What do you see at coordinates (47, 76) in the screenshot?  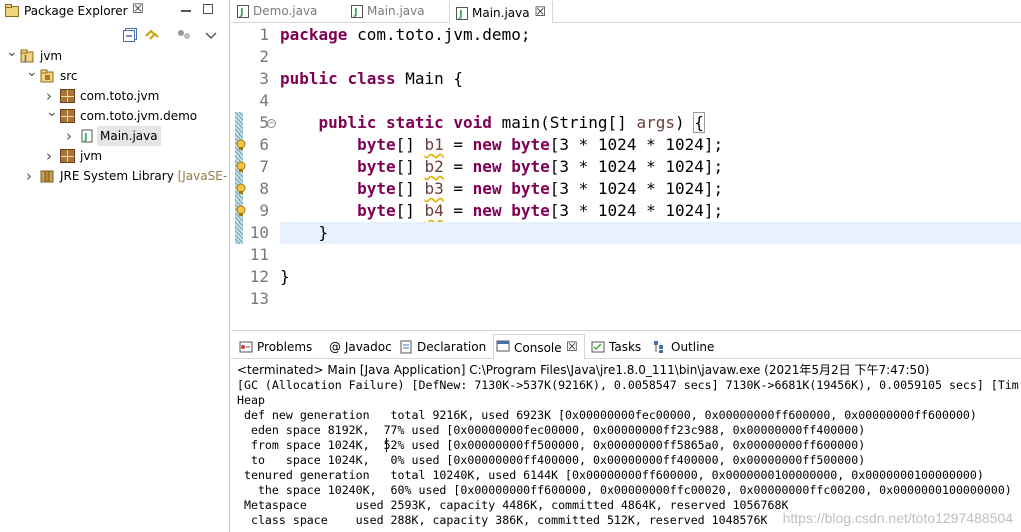 I see `source-folder-icon` at bounding box center [47, 76].